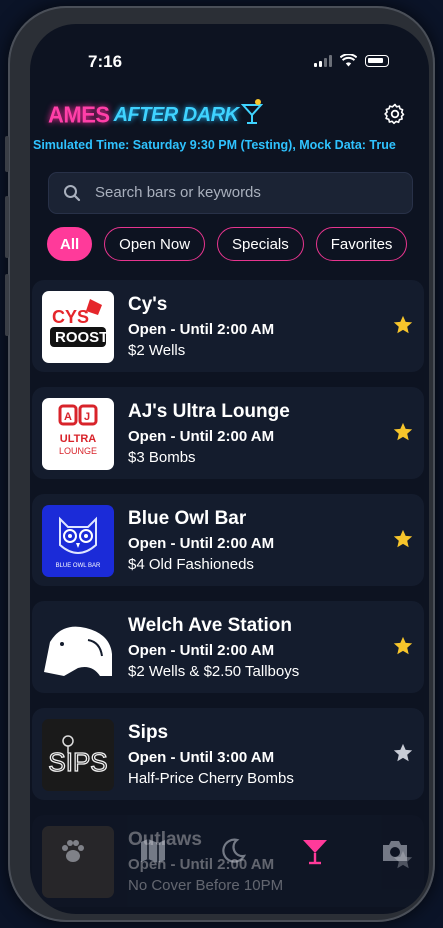 The width and height of the screenshot is (443, 928). What do you see at coordinates (191, 564) in the screenshot?
I see `bar-special: $4 Old Fashioneds` at bounding box center [191, 564].